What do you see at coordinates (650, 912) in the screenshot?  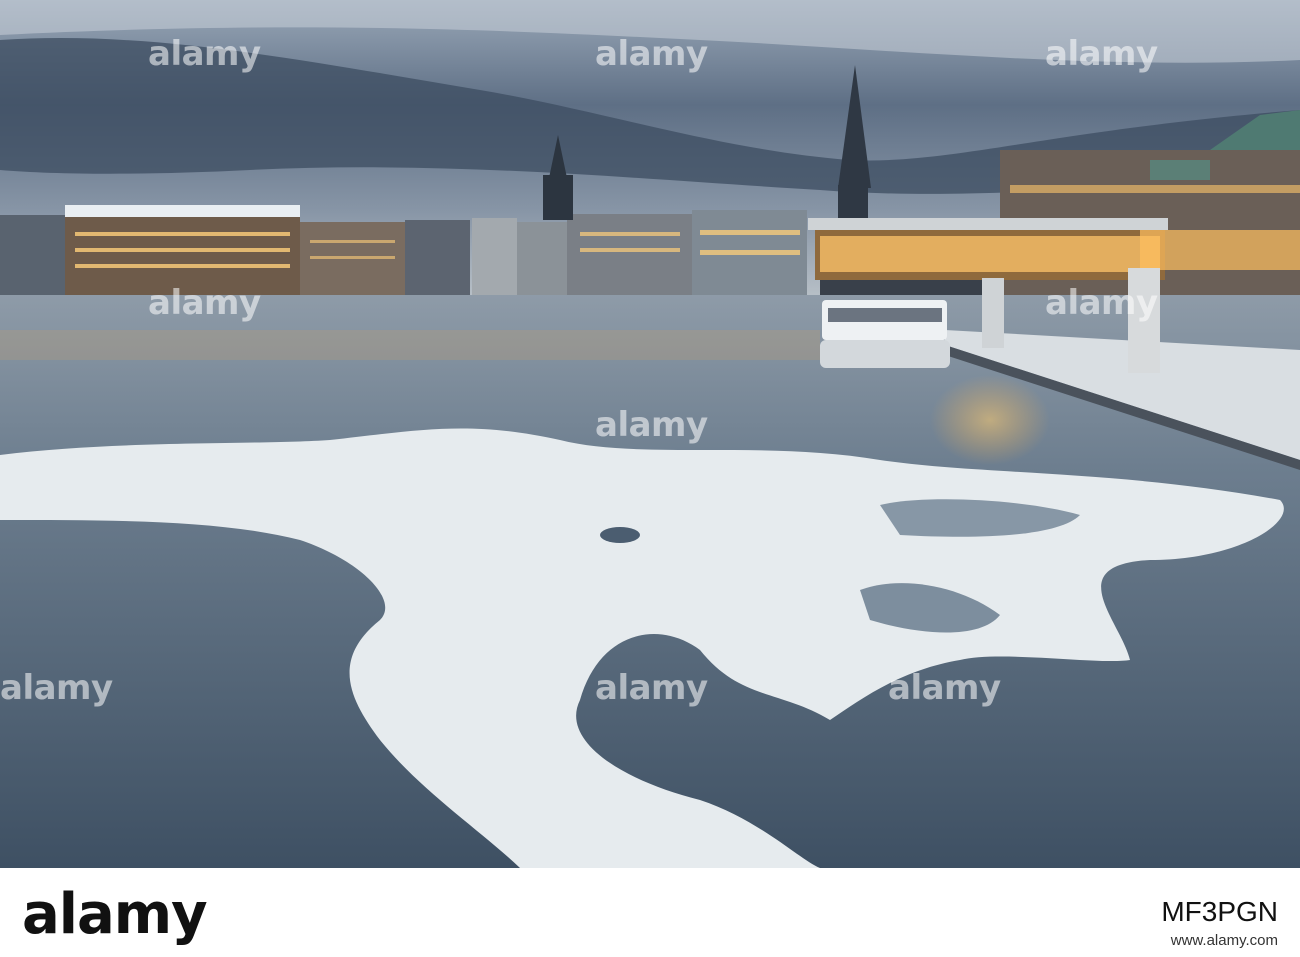 I see `footer-bar: alamy` at bounding box center [650, 912].